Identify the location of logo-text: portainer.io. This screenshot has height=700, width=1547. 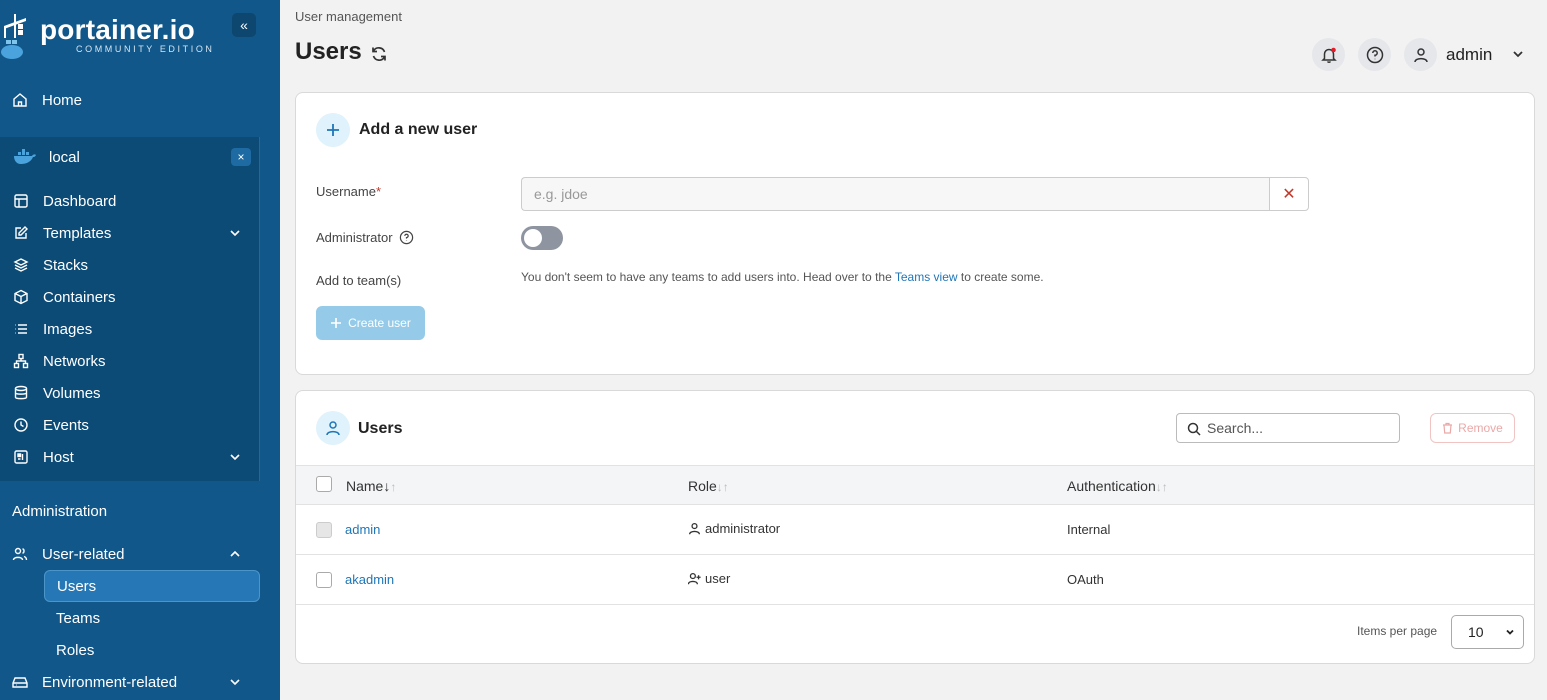
(117, 29).